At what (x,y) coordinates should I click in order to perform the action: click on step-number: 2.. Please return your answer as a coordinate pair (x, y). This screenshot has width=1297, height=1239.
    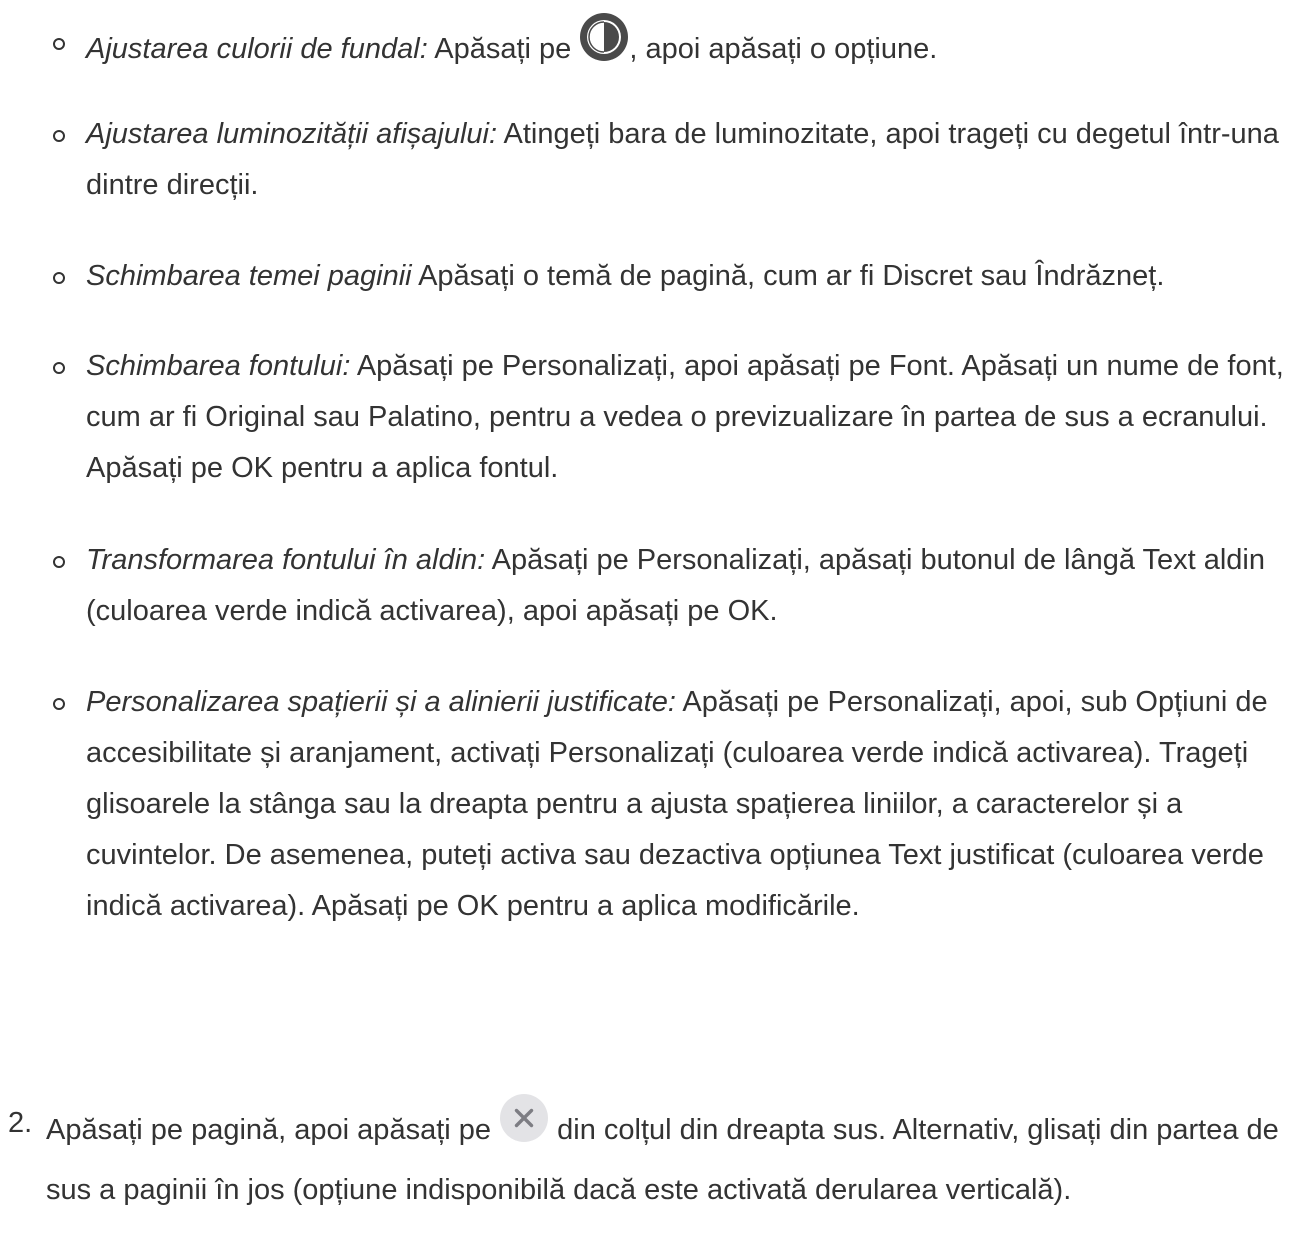
    Looking at the image, I should click on (20, 1123).